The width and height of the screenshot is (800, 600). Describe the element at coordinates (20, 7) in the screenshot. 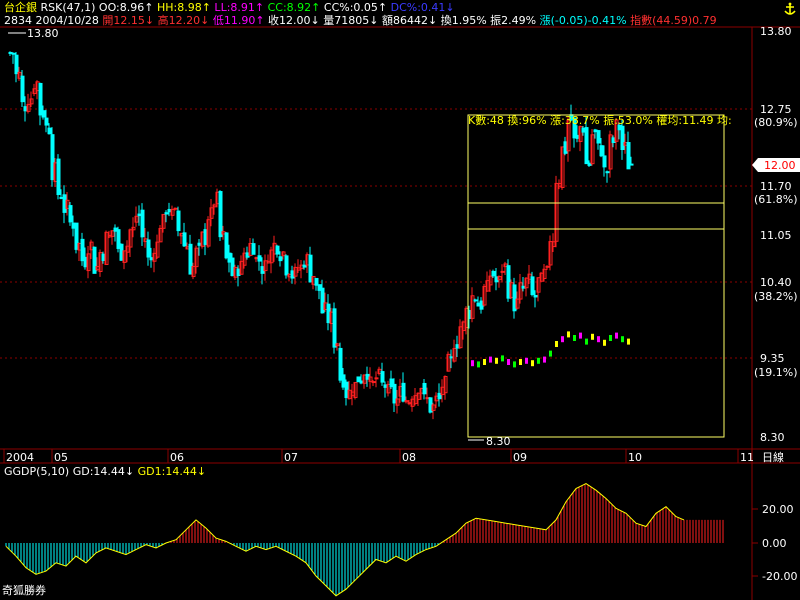

I see `header-item: 台企銀` at that location.